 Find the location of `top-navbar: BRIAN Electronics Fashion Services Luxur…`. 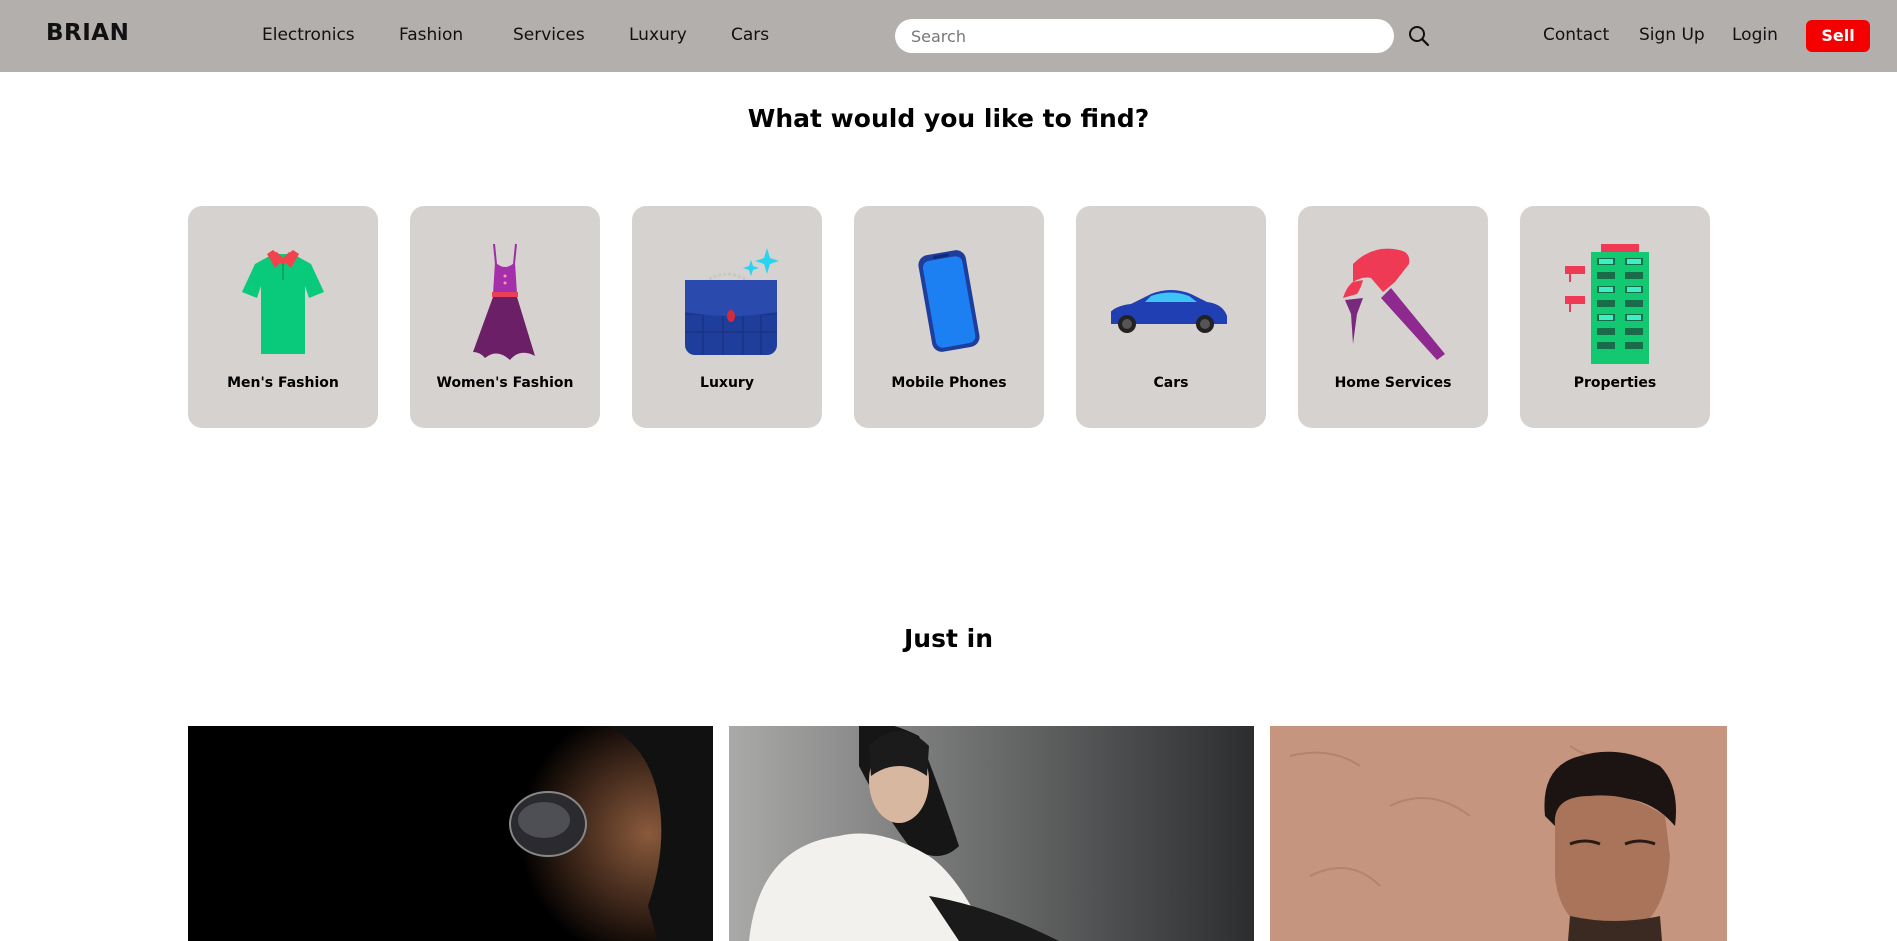

top-navbar: BRIAN Electronics Fashion Services Luxur… is located at coordinates (948, 36).